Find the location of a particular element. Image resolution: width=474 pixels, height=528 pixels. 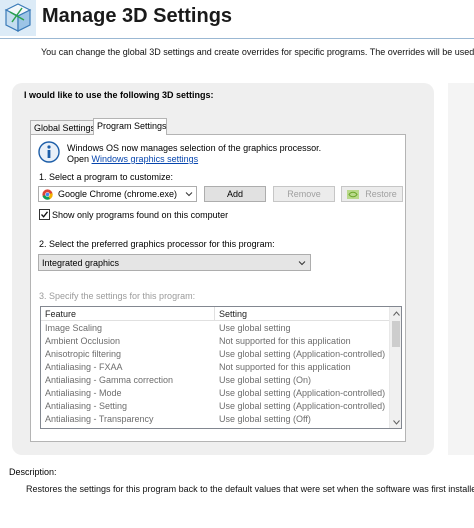

feature-cell: Antialiasing - Gamma correction is located at coordinates (109, 380).